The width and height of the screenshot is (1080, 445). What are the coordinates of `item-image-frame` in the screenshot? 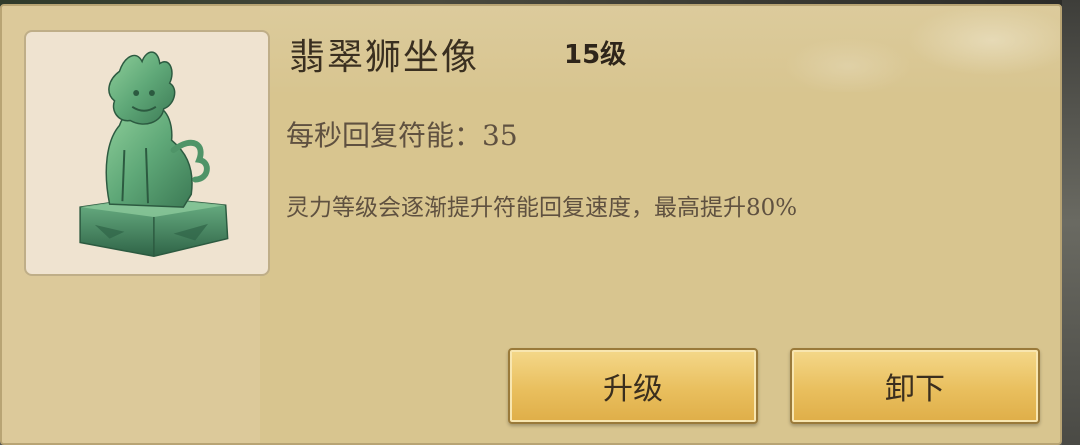 It's located at (147, 153).